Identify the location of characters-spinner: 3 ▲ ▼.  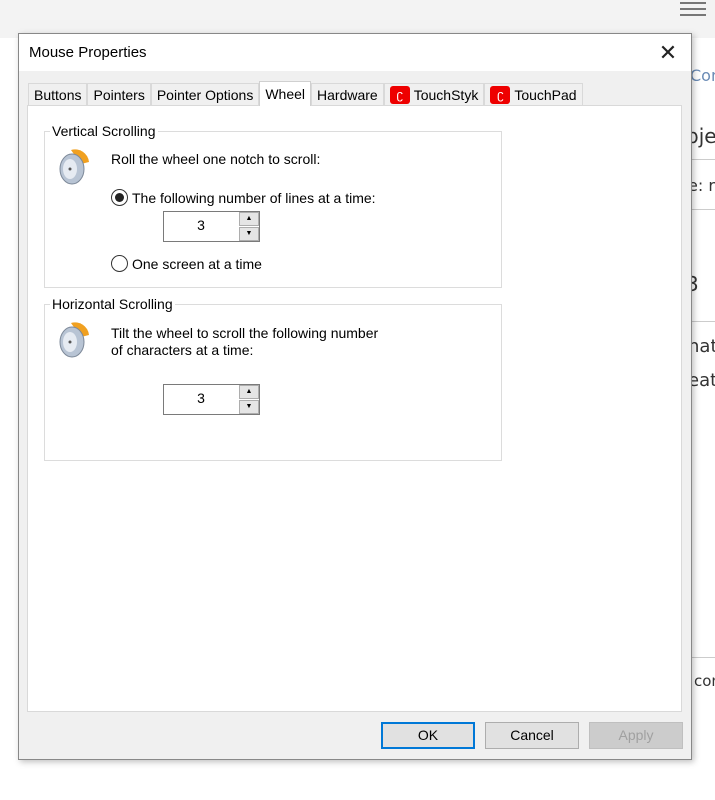
(211, 399).